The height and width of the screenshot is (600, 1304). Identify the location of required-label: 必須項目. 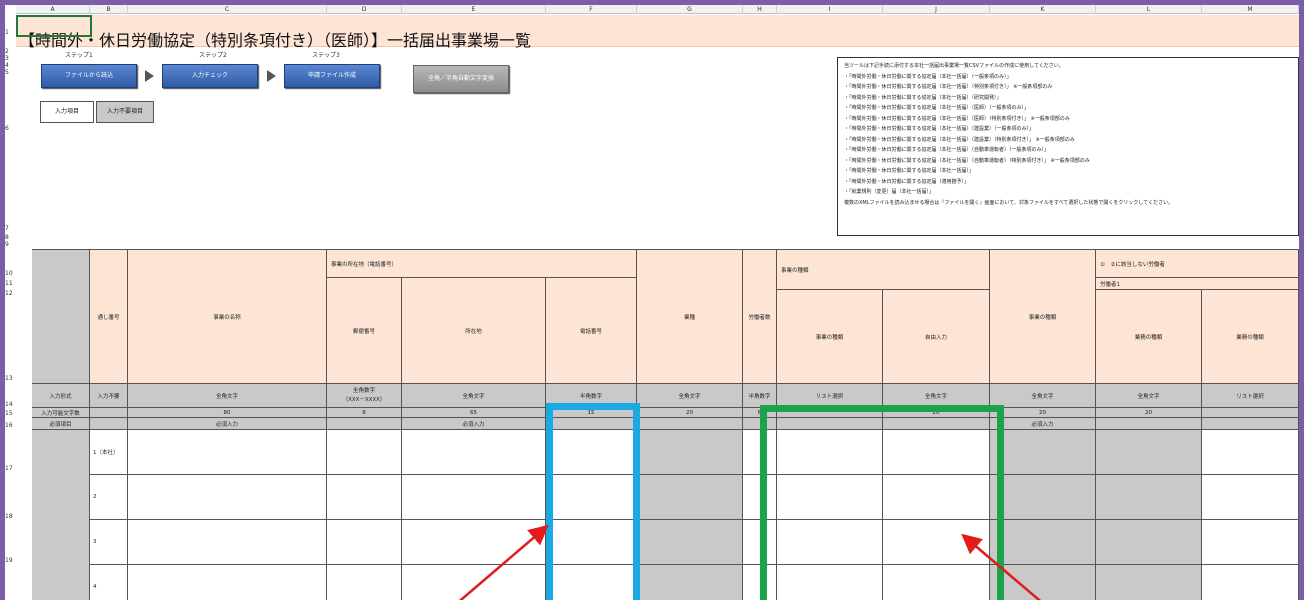
(61, 424).